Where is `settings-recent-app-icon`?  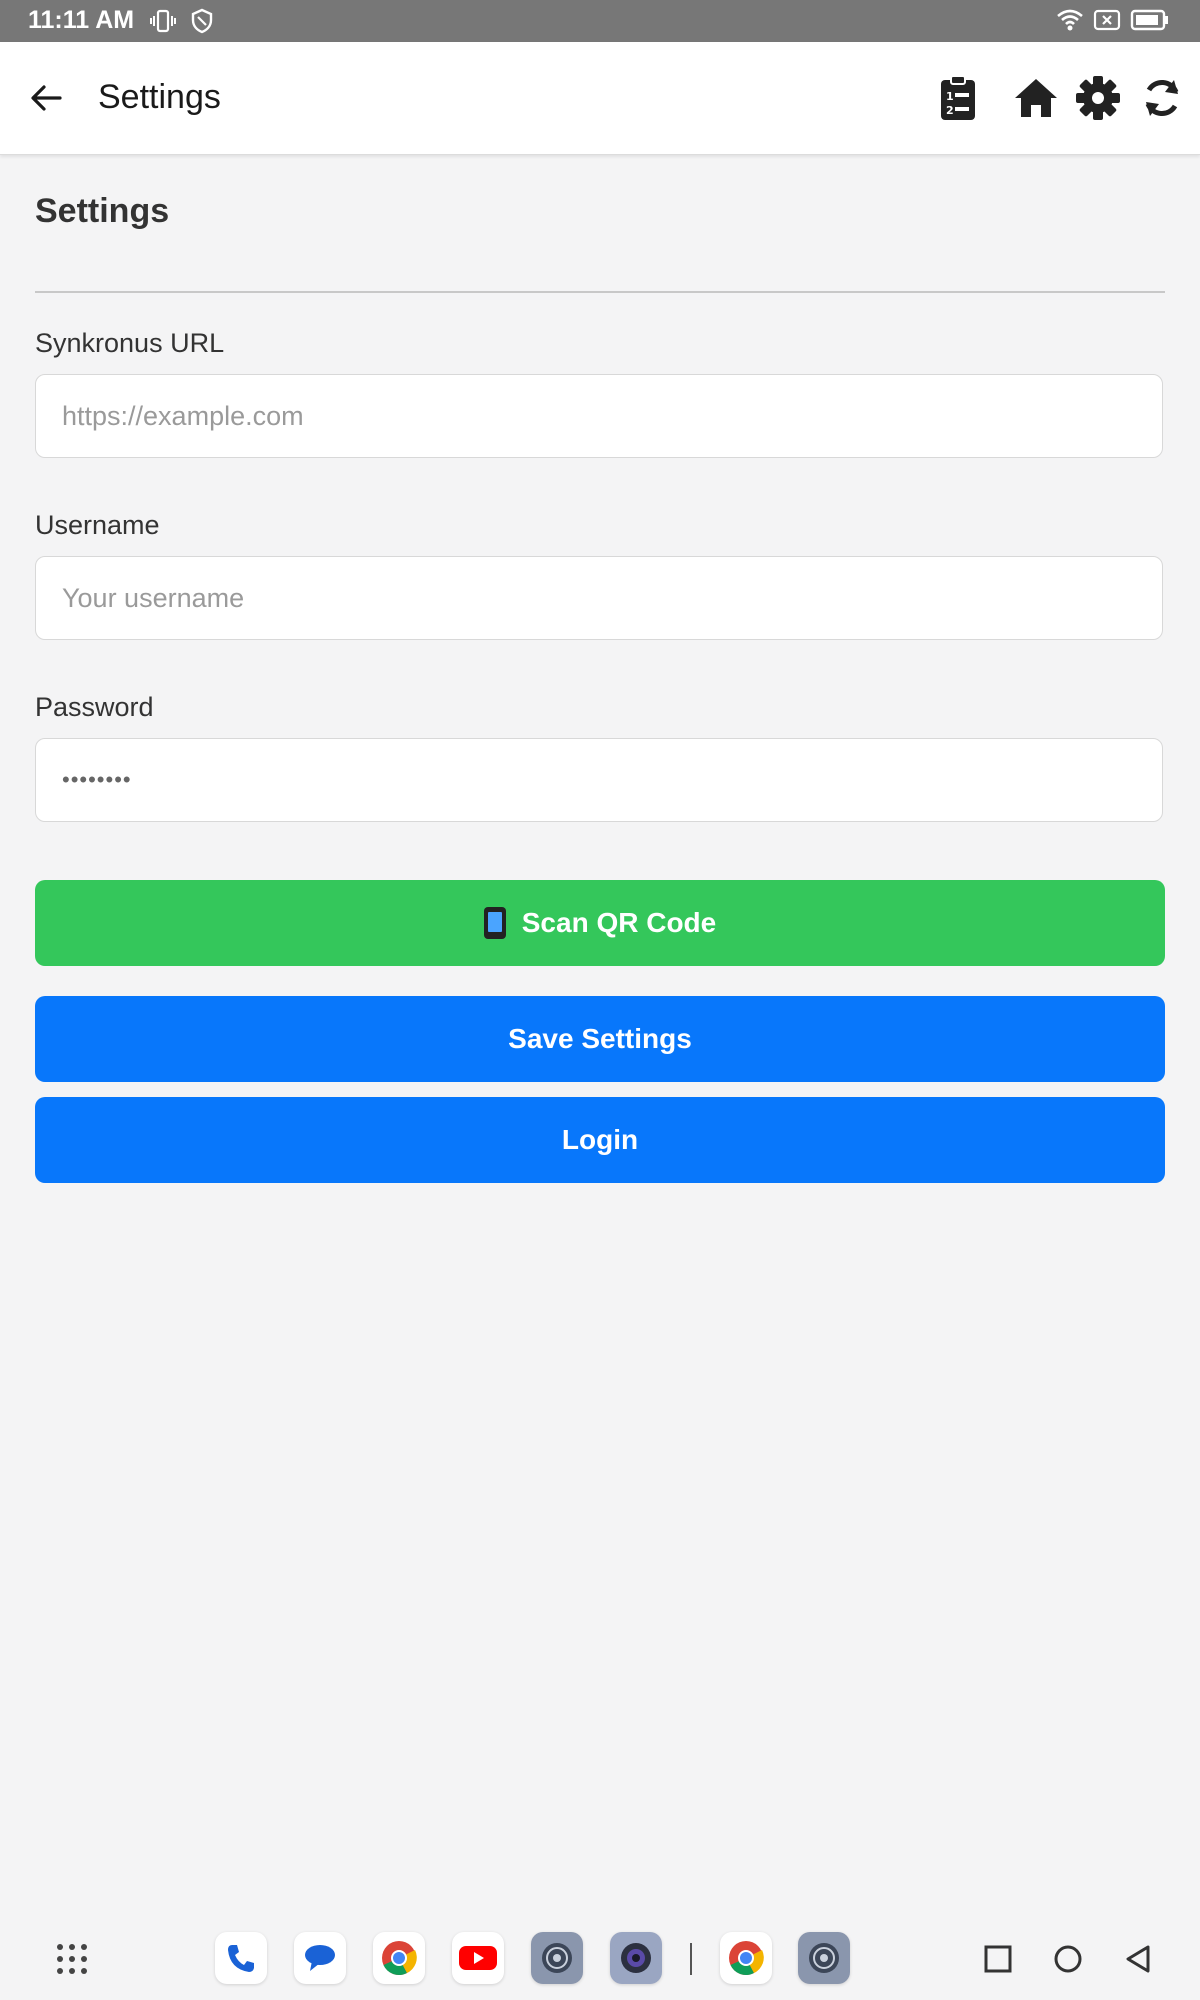
settings-recent-app-icon is located at coordinates (824, 1958).